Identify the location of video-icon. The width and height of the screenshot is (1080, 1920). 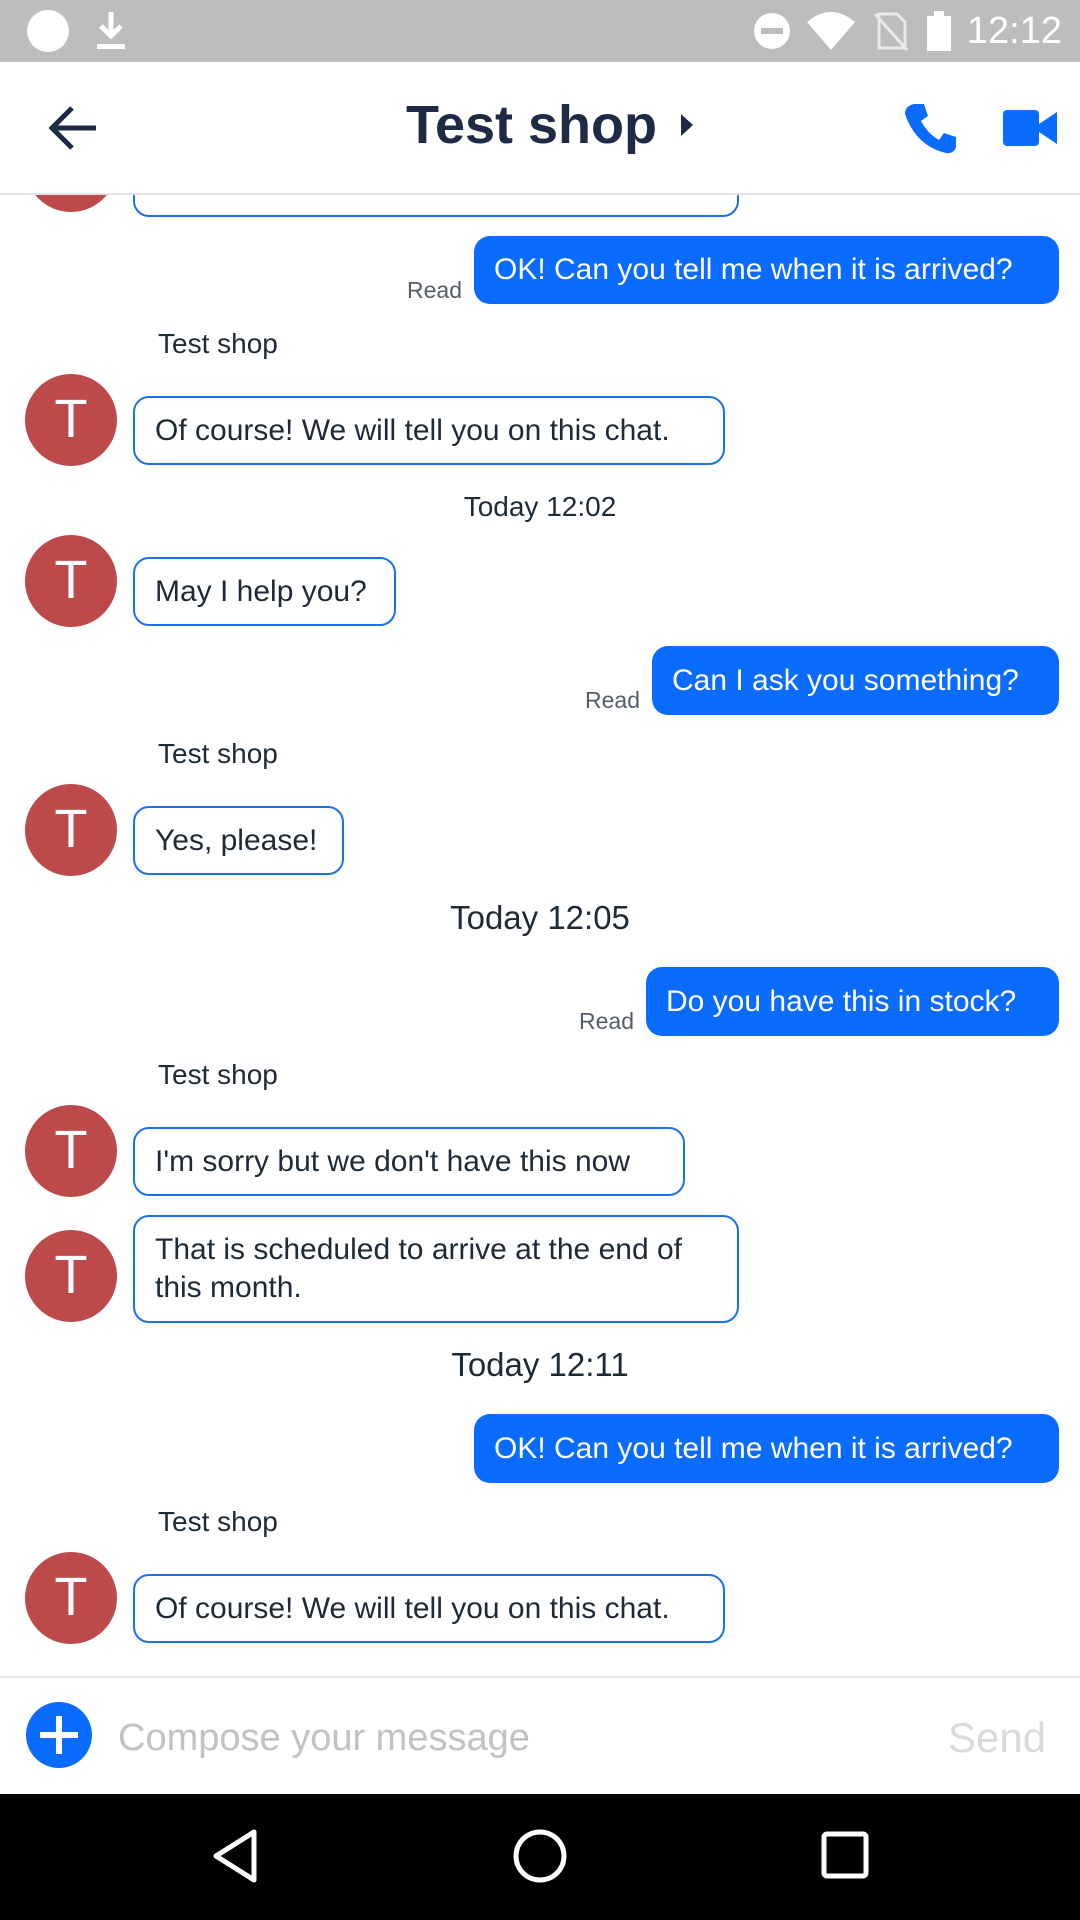
(1030, 128).